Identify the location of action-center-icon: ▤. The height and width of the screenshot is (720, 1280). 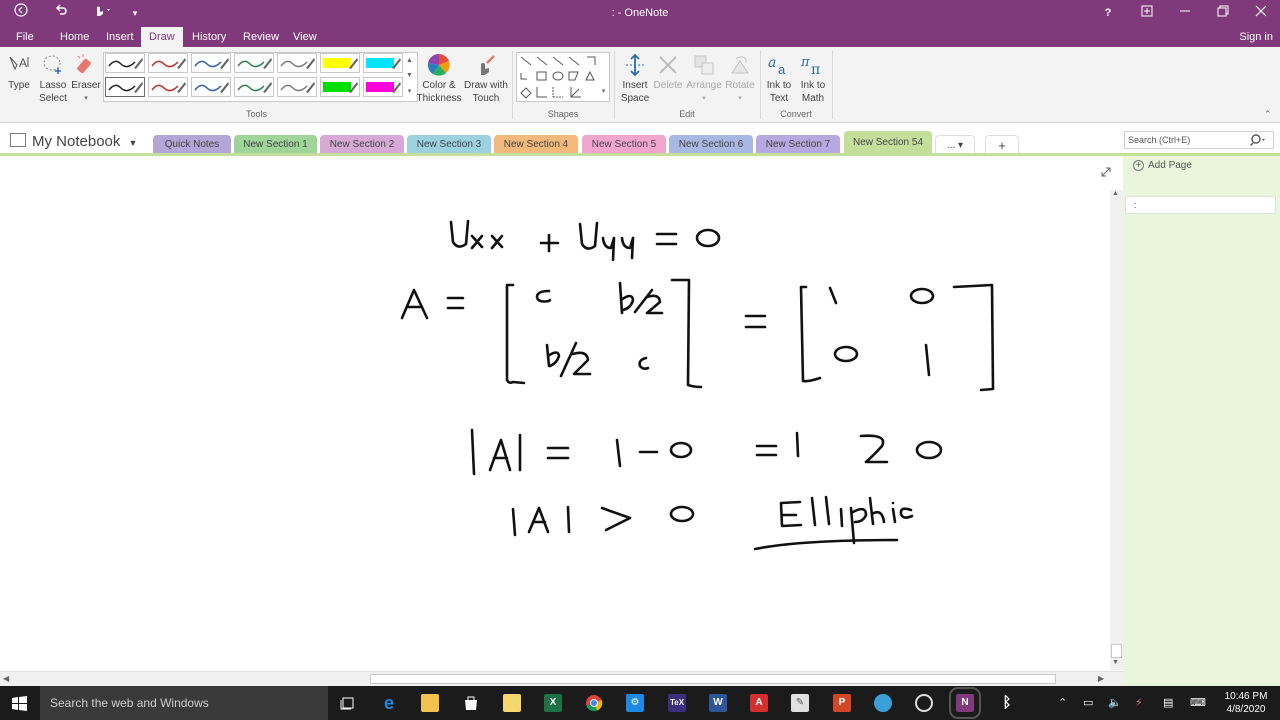
(1168, 702).